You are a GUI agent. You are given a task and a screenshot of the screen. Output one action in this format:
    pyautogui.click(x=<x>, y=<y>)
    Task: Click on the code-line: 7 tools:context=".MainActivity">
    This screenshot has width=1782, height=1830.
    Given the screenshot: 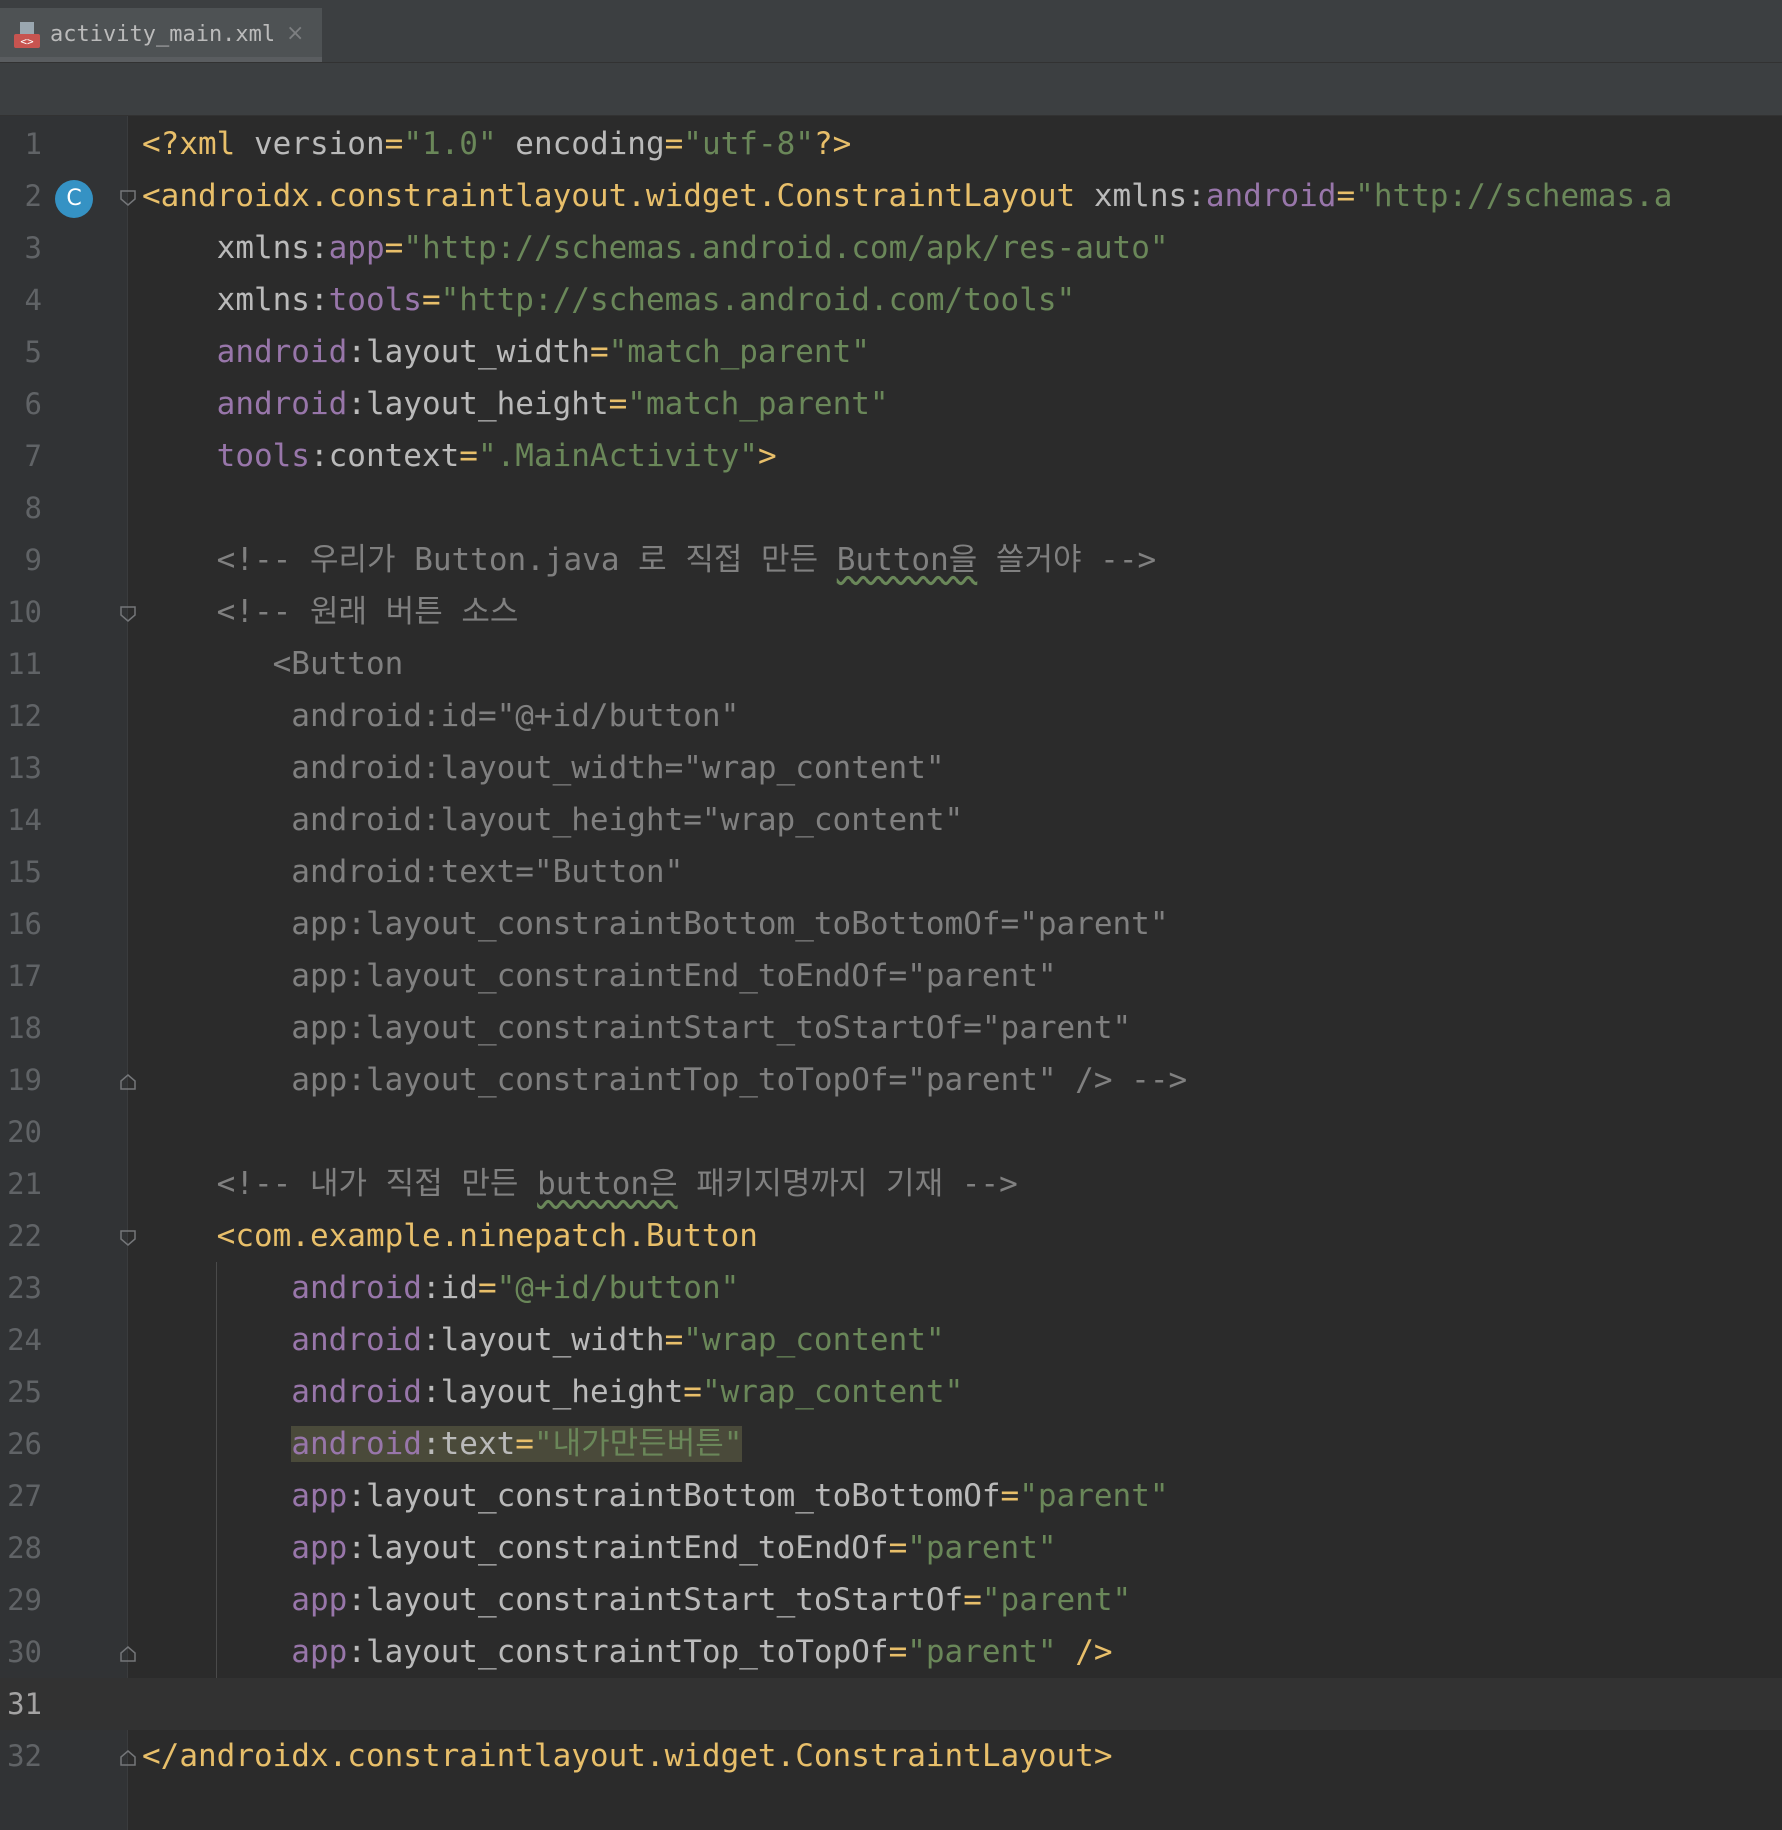 What is the action you would take?
    pyautogui.click(x=891, y=456)
    